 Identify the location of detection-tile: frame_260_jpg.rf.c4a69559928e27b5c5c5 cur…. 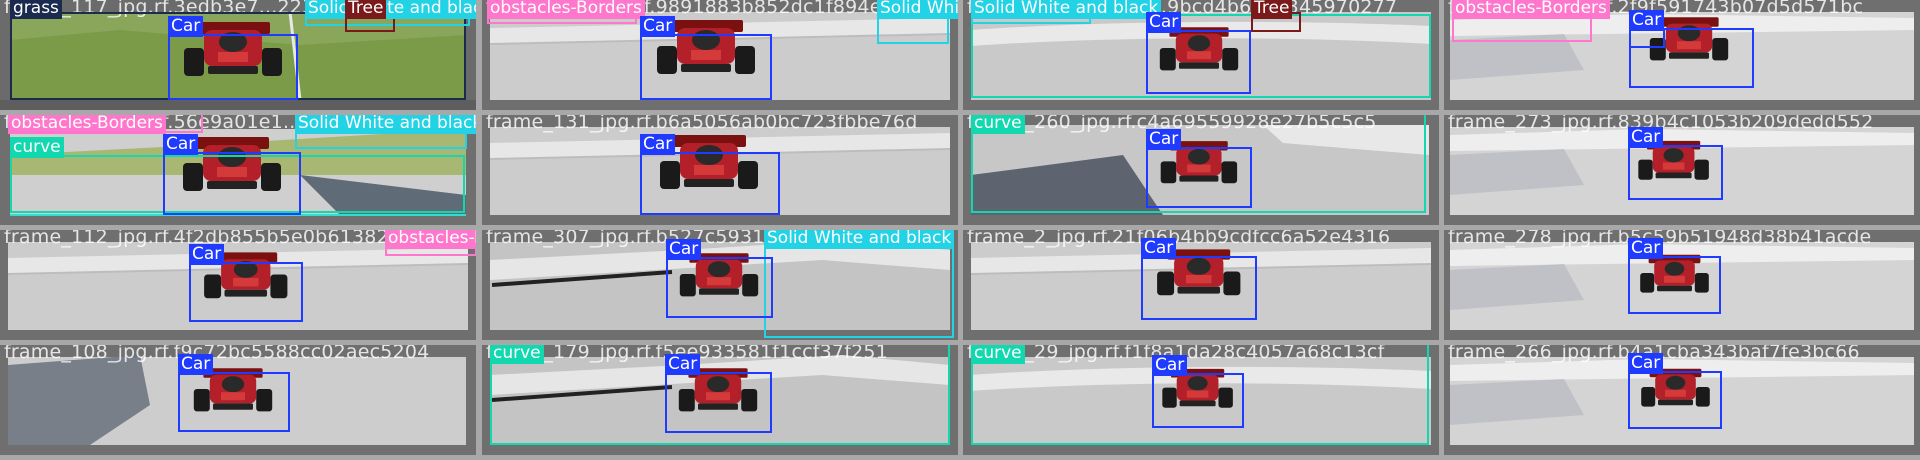
(1201, 170).